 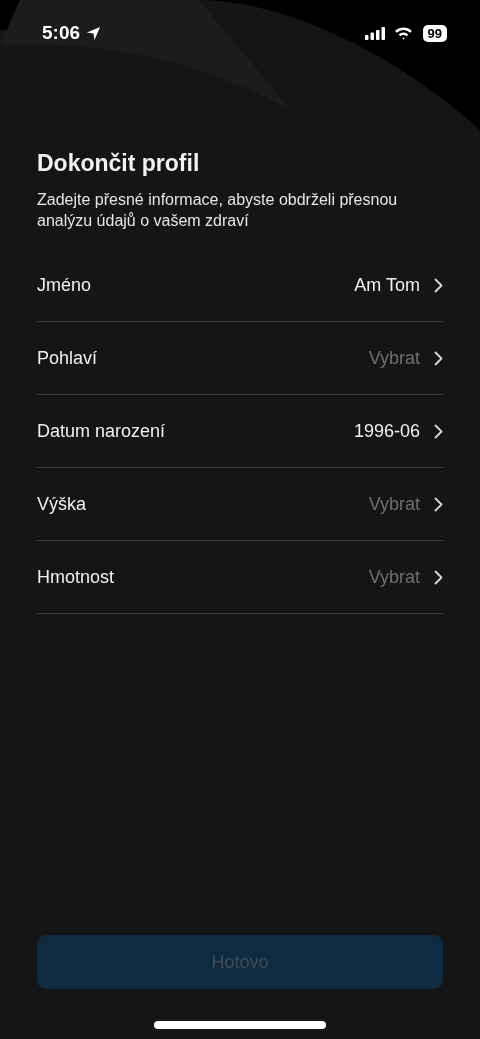 I want to click on wifi-icon, so click(x=403, y=33).